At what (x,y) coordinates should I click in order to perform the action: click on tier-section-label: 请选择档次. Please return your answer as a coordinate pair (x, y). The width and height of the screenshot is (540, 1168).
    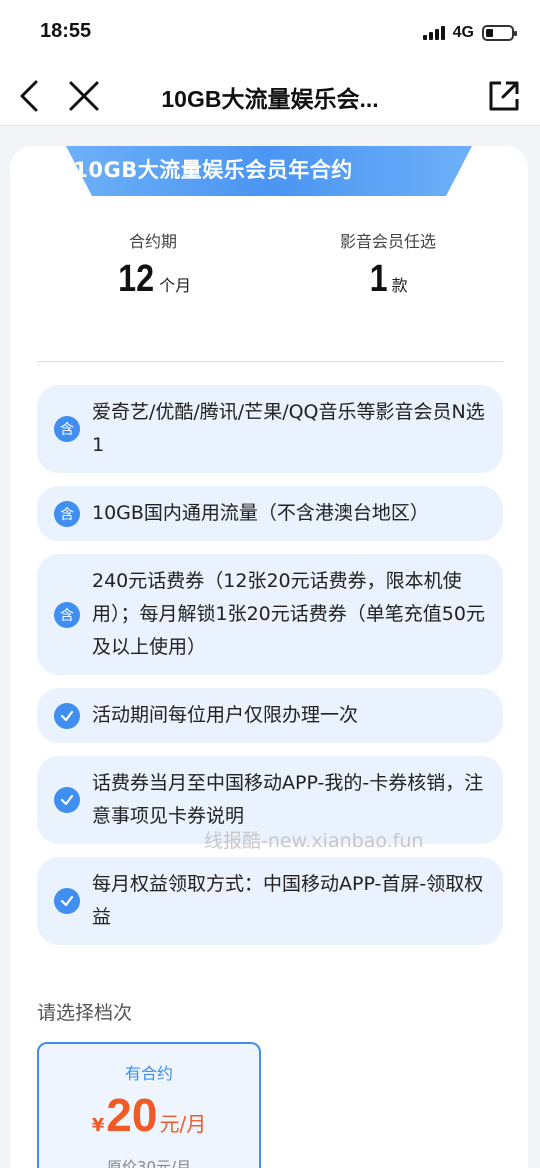
    Looking at the image, I should click on (85, 1013).